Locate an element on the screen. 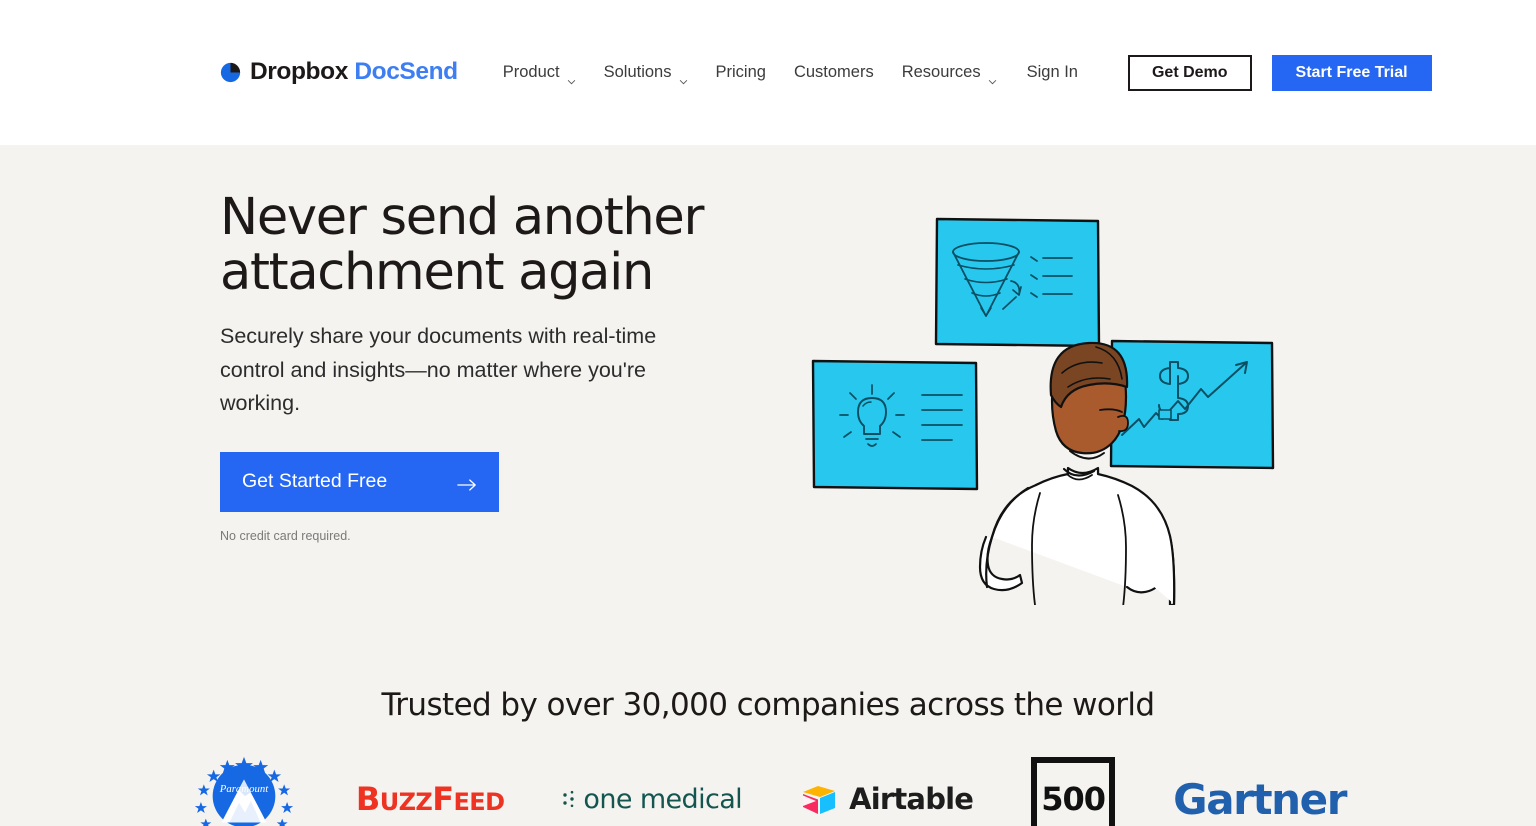 The height and width of the screenshot is (826, 1536). nav-label: Customers is located at coordinates (833, 72).